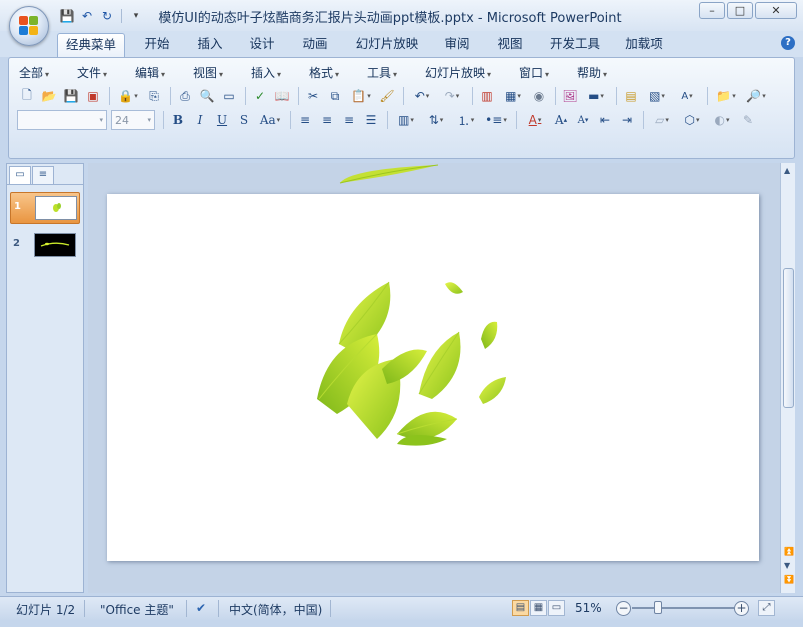 This screenshot has width=803, height=627. Describe the element at coordinates (229, 96) in the screenshot. I see `slide-size-icon: ▭` at that location.